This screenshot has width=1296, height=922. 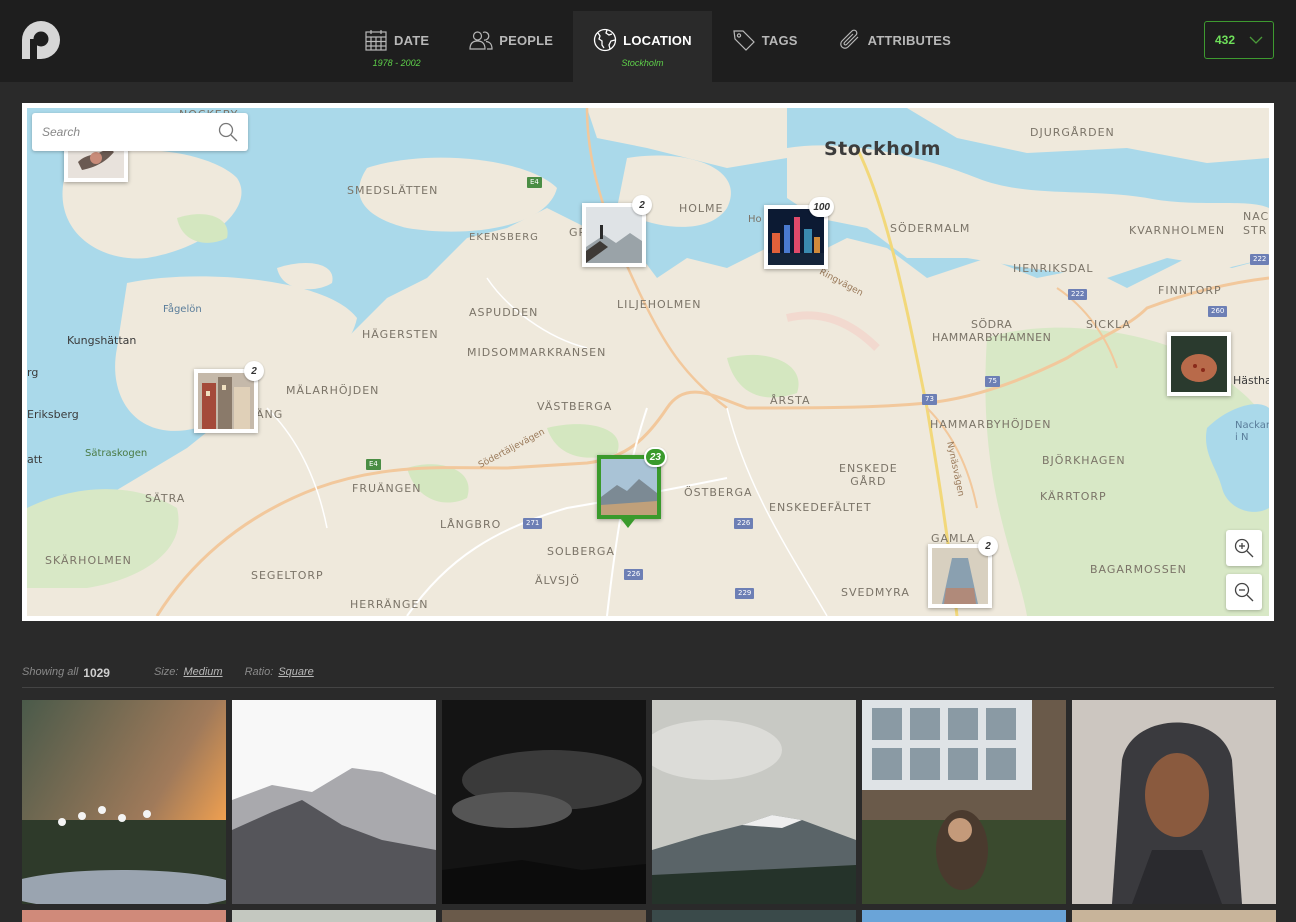 I want to click on pin-gamla-stan: 100, so click(x=799, y=233).